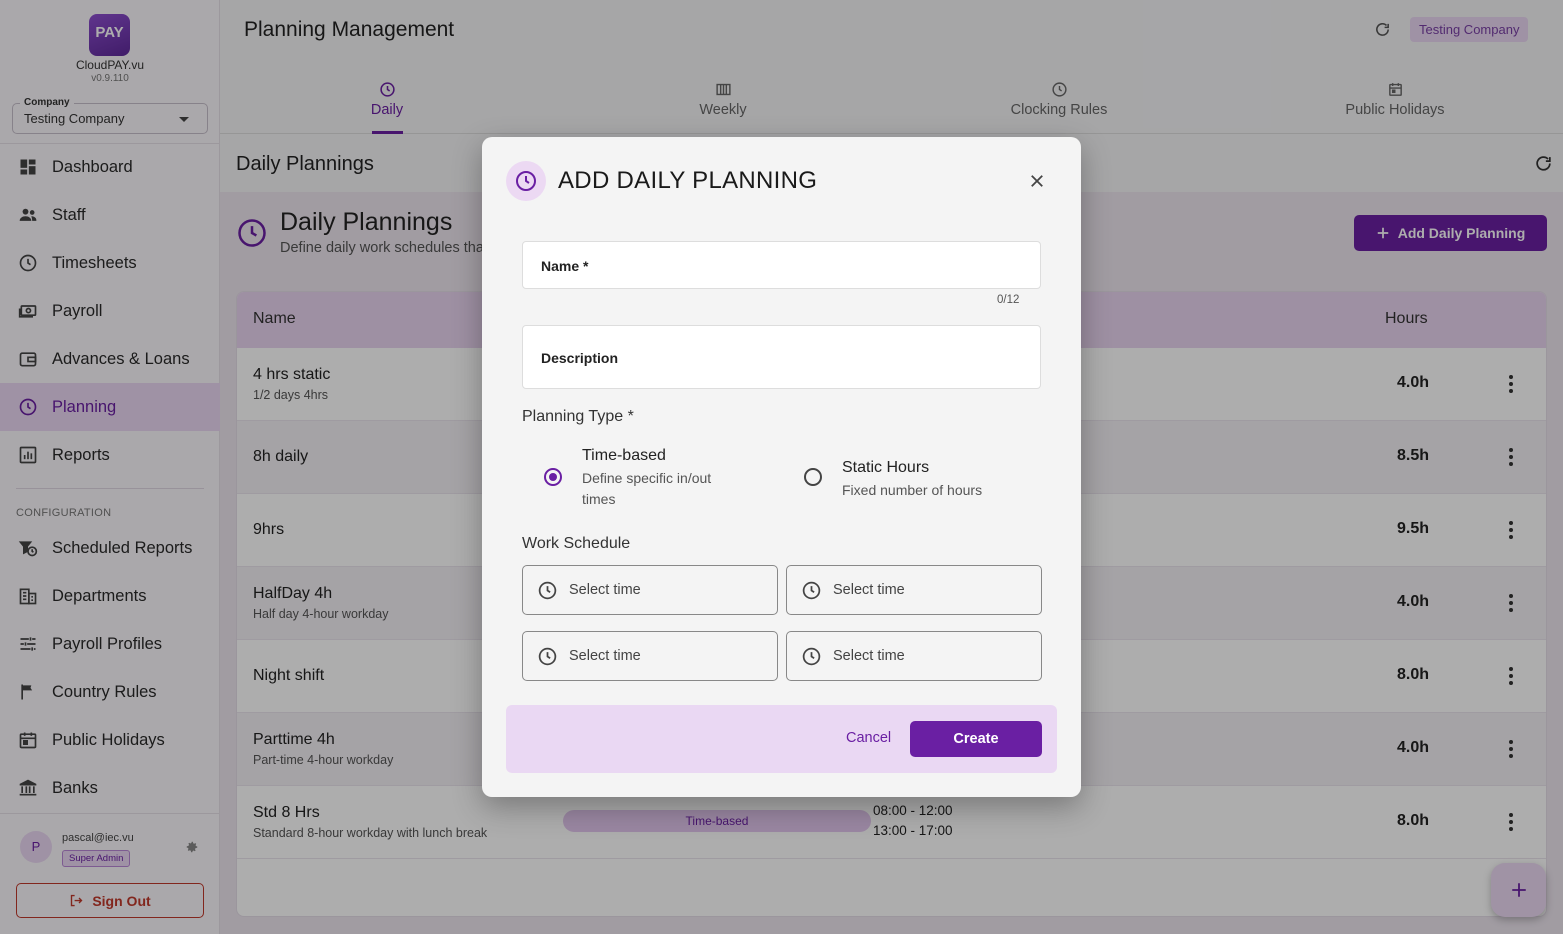 Image resolution: width=1563 pixels, height=934 pixels. What do you see at coordinates (650, 656) in the screenshot?
I see `time-in-2-field: Select time` at bounding box center [650, 656].